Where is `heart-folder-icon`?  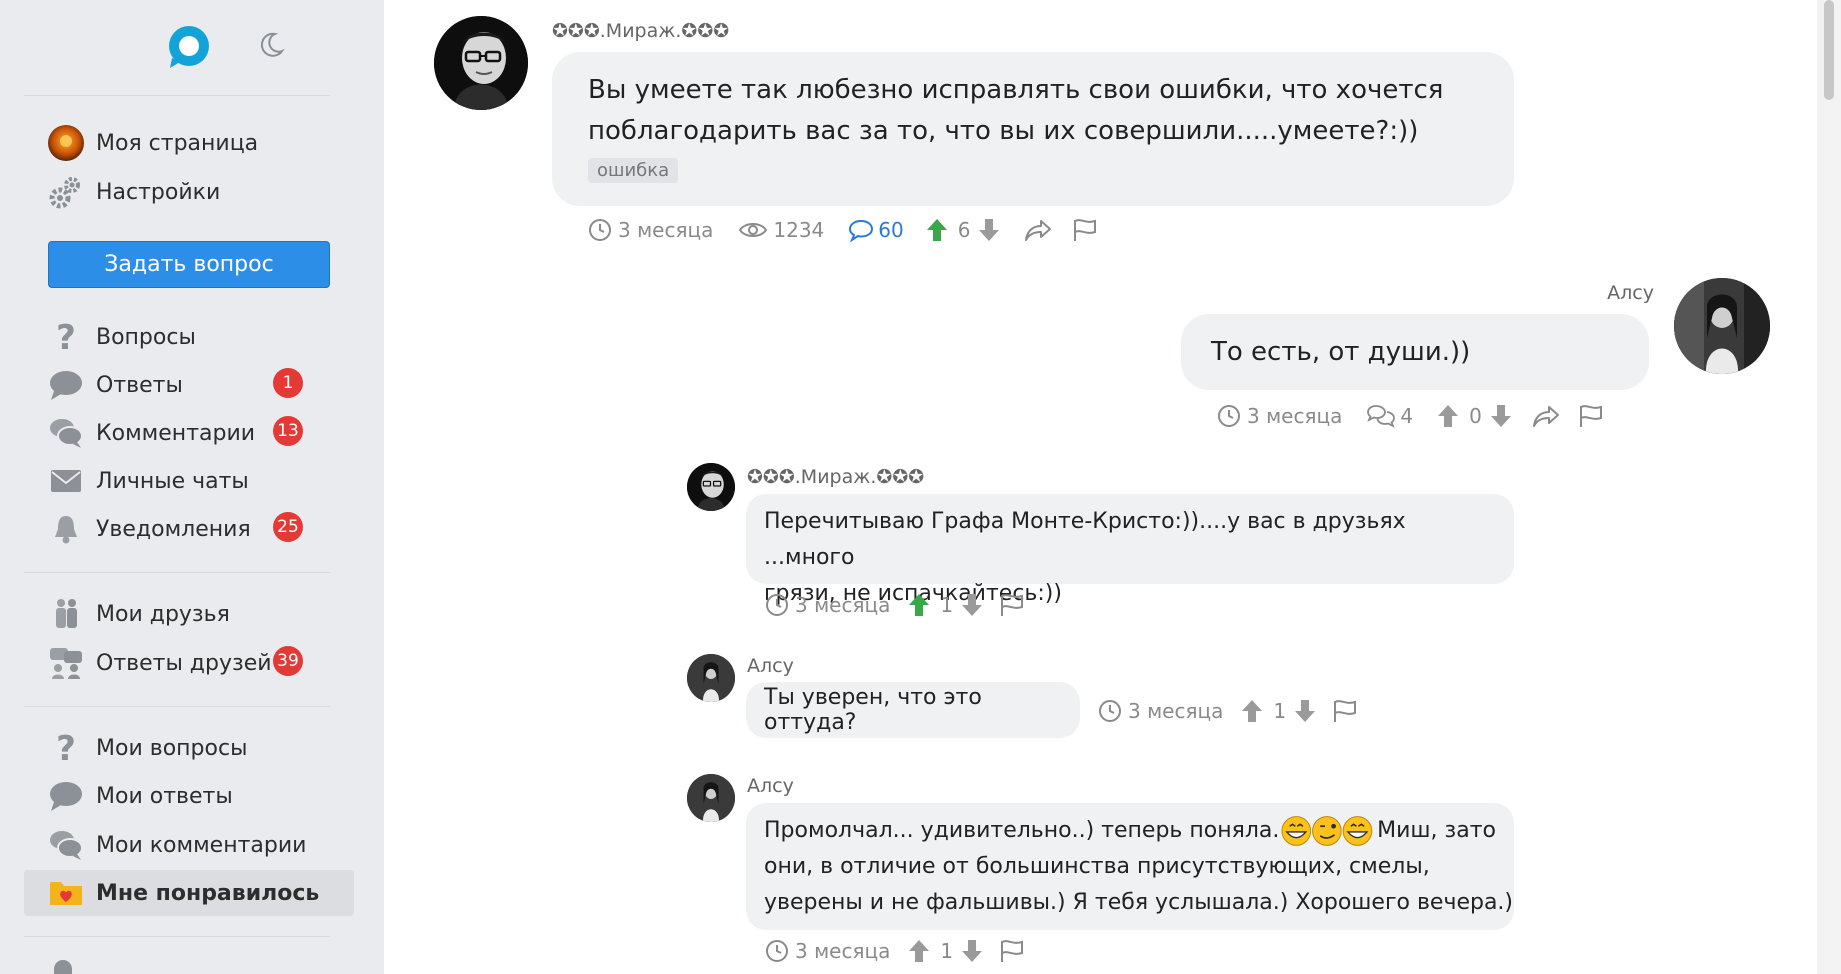 heart-folder-icon is located at coordinates (66, 893).